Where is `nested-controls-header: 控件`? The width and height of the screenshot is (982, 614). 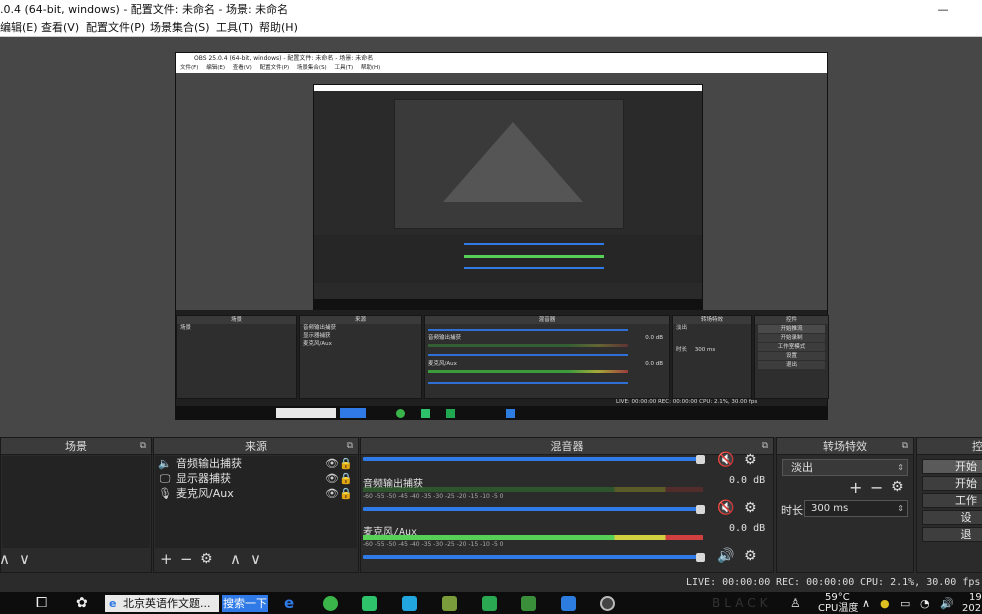
nested-controls-header: 控件 is located at coordinates (791, 320).